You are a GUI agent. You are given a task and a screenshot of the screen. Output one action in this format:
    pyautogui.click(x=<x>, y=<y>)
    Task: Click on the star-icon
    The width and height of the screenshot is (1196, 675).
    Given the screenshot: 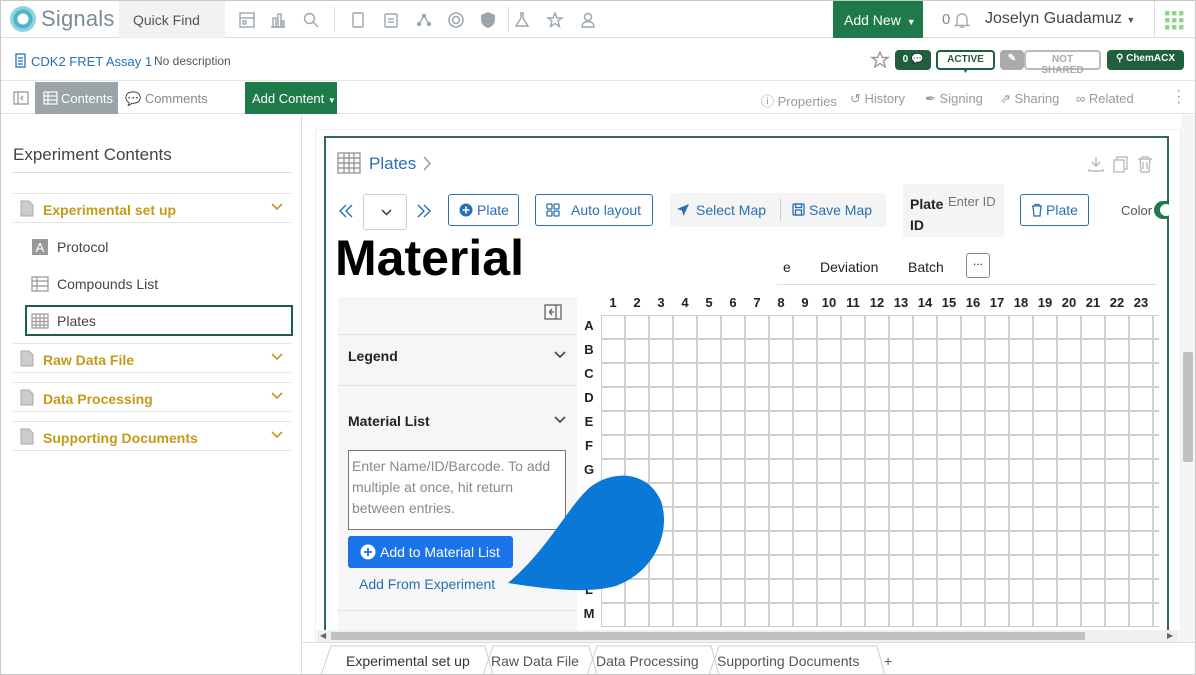 What is the action you would take?
    pyautogui.click(x=555, y=20)
    